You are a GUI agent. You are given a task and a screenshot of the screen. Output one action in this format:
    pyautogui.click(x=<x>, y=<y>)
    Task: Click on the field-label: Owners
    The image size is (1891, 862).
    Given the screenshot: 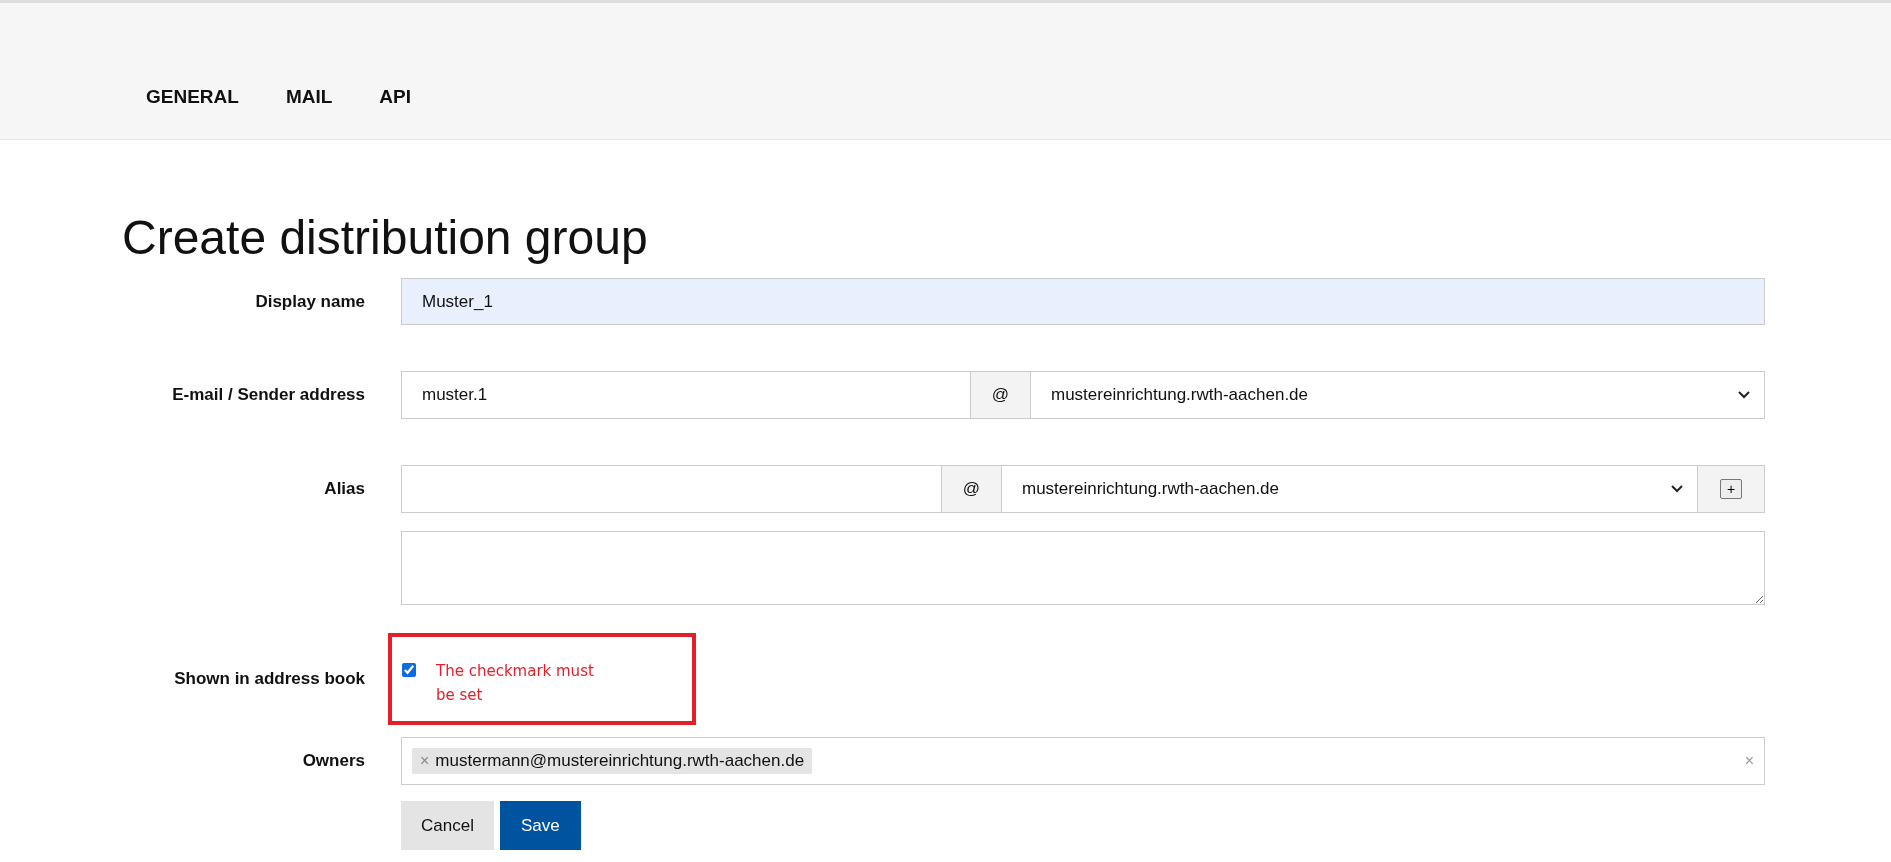 What is the action you would take?
    pyautogui.click(x=333, y=761)
    